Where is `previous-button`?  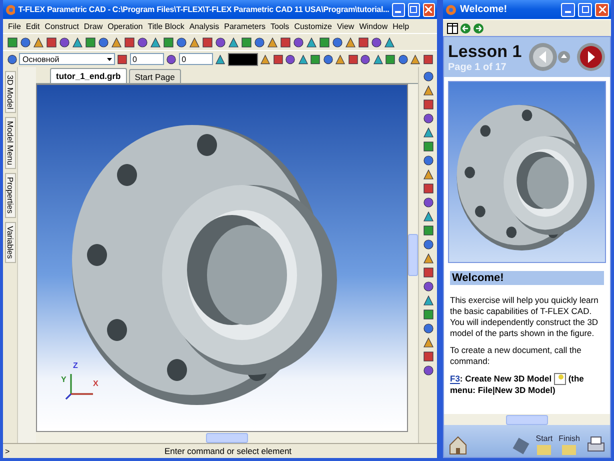 previous-button is located at coordinates (543, 57).